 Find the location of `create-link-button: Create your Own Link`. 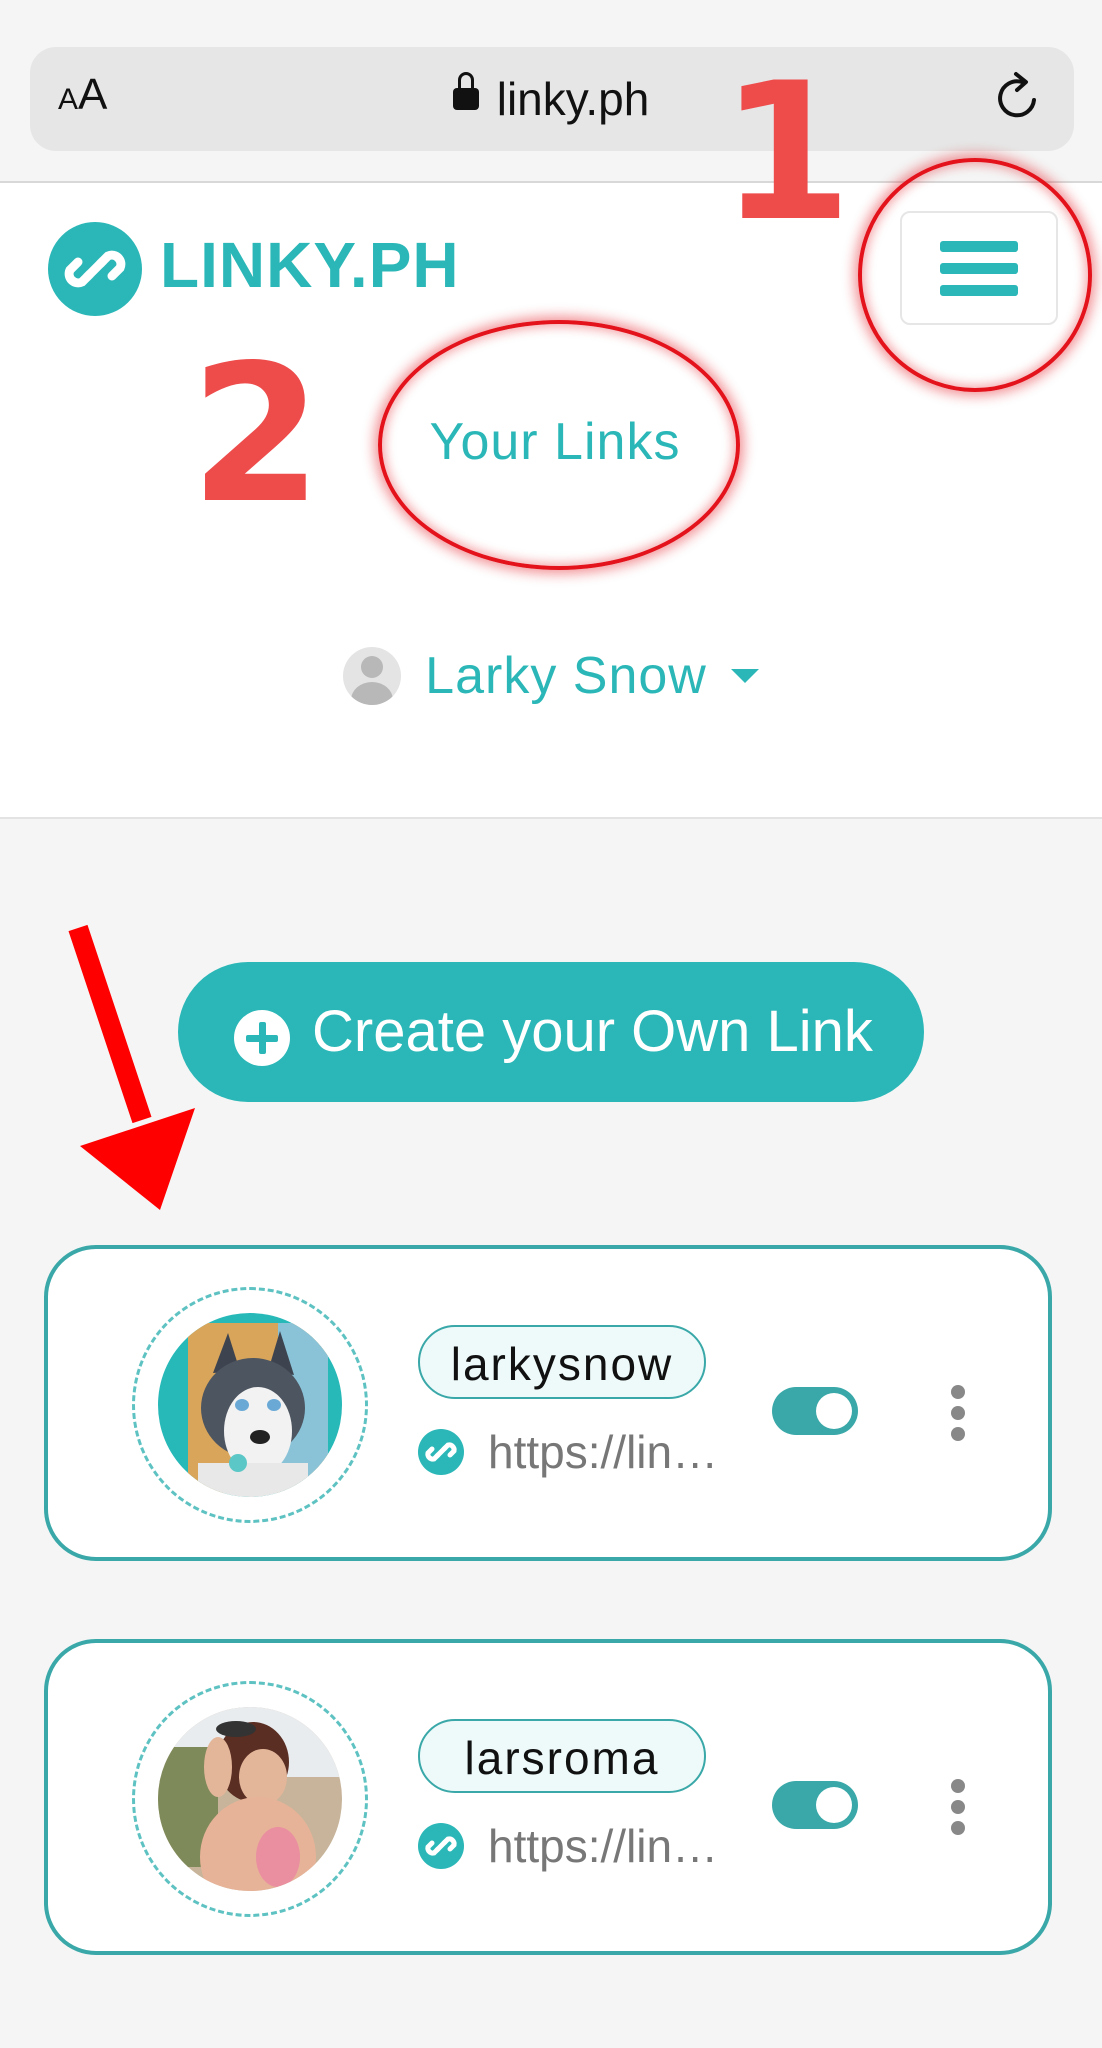

create-link-button: Create your Own Link is located at coordinates (551, 1032).